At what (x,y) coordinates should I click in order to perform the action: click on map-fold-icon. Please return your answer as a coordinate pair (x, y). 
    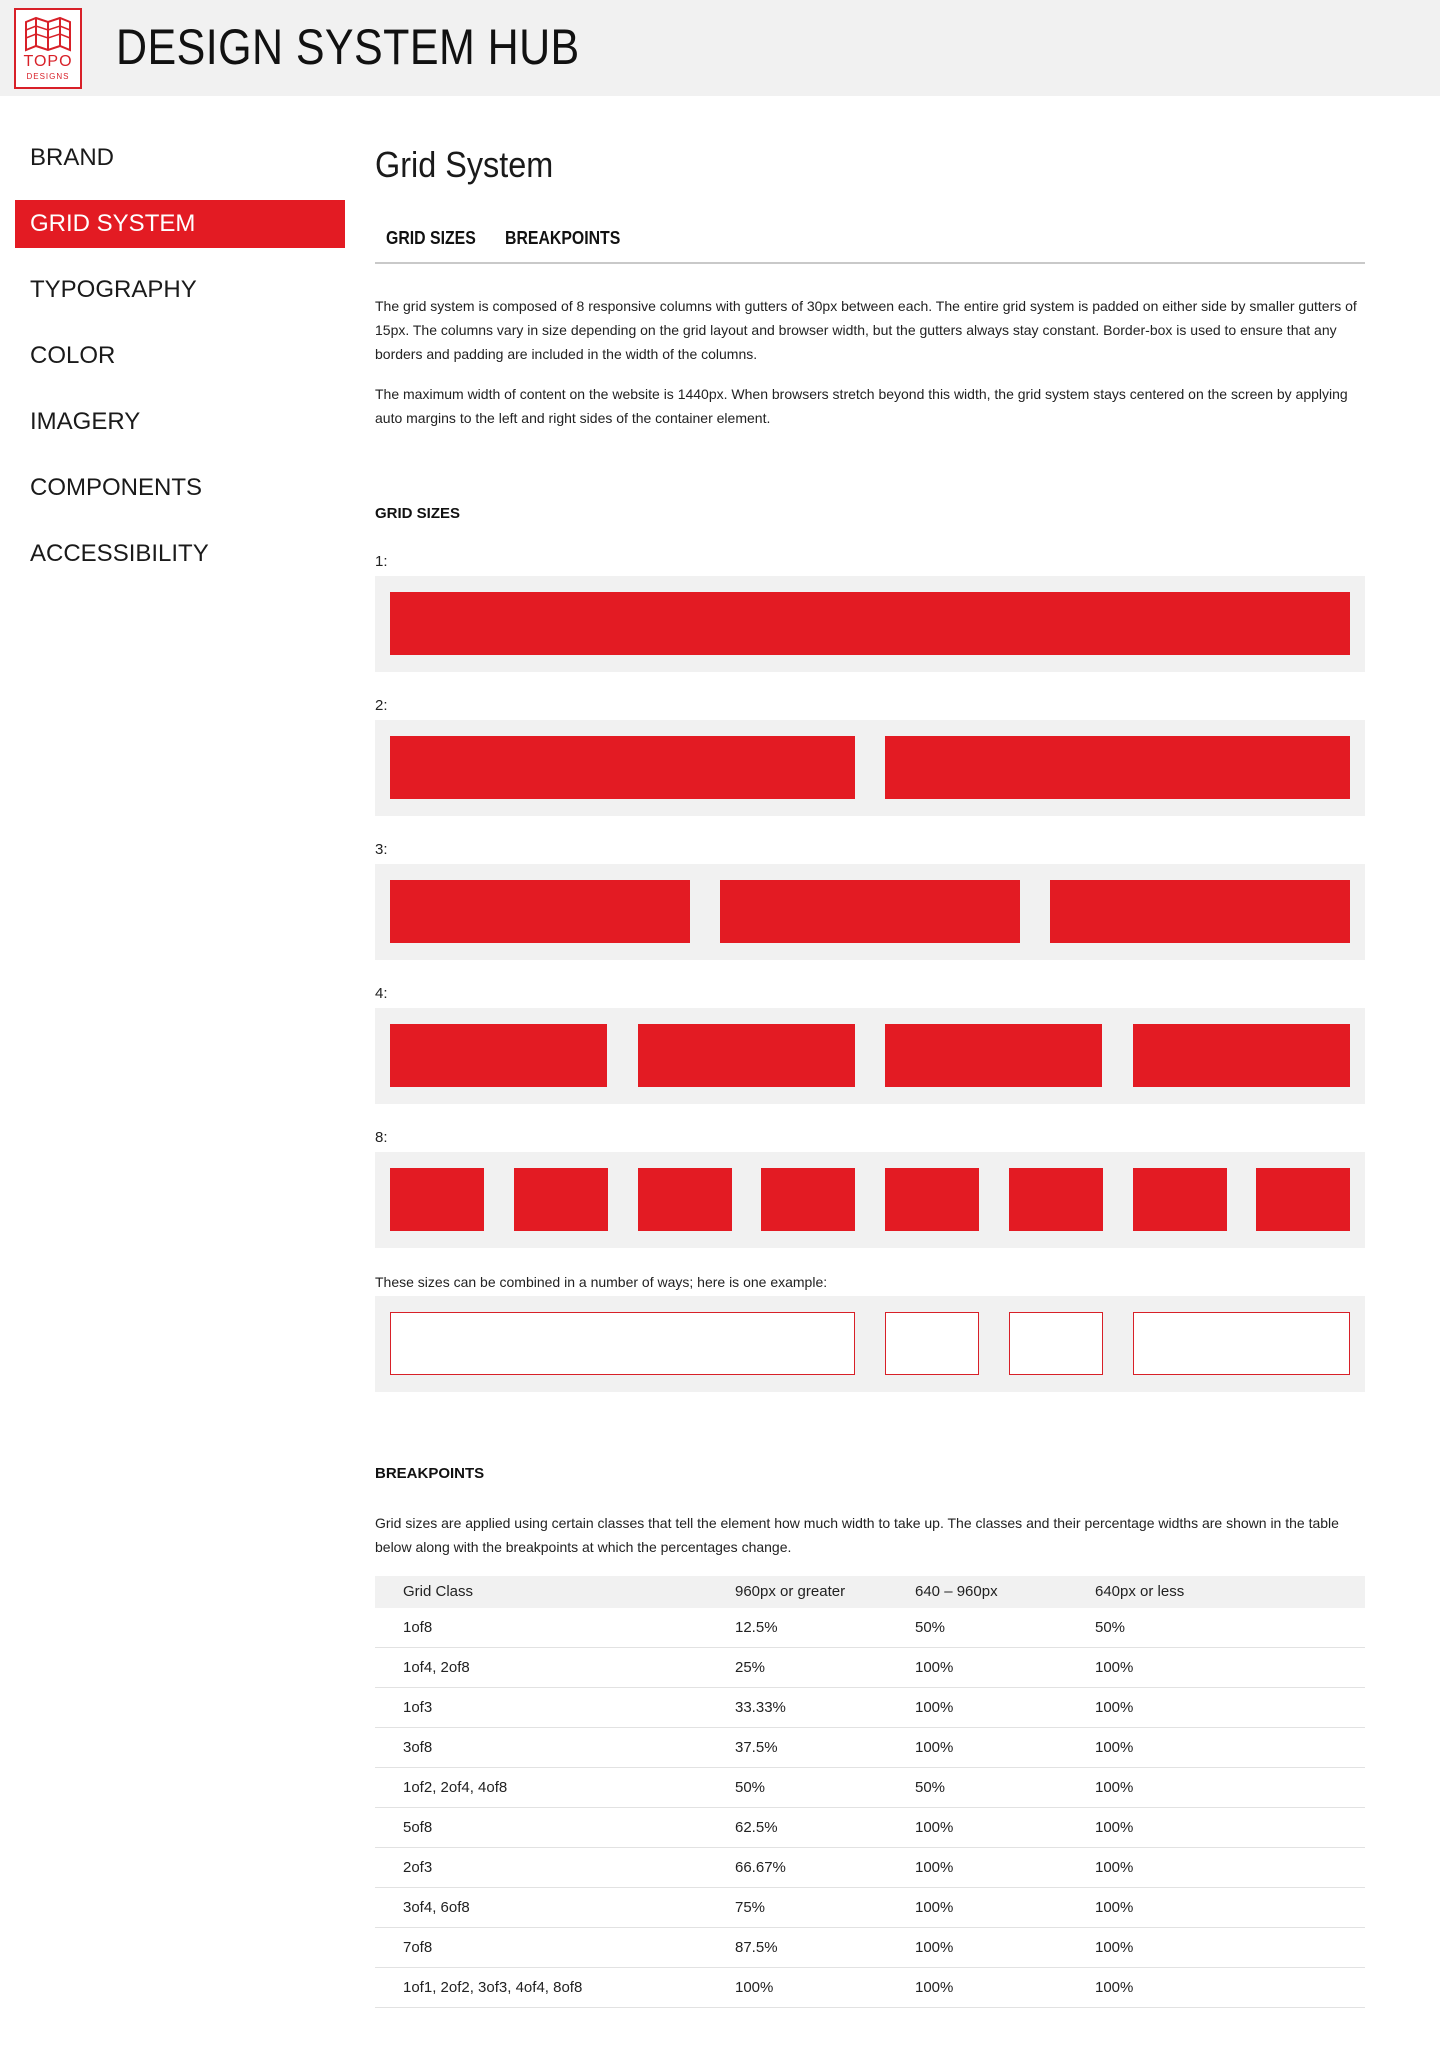
    Looking at the image, I should click on (48, 34).